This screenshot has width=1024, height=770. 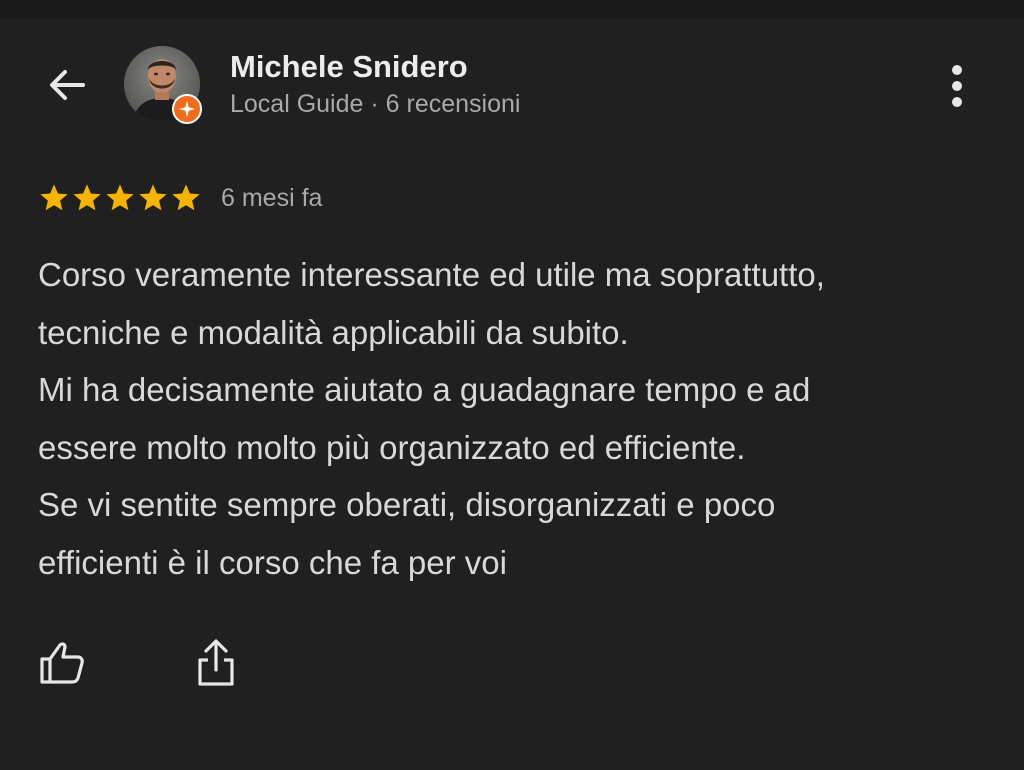 What do you see at coordinates (272, 562) in the screenshot?
I see `review-line: efficienti è il corso che fa per voi` at bounding box center [272, 562].